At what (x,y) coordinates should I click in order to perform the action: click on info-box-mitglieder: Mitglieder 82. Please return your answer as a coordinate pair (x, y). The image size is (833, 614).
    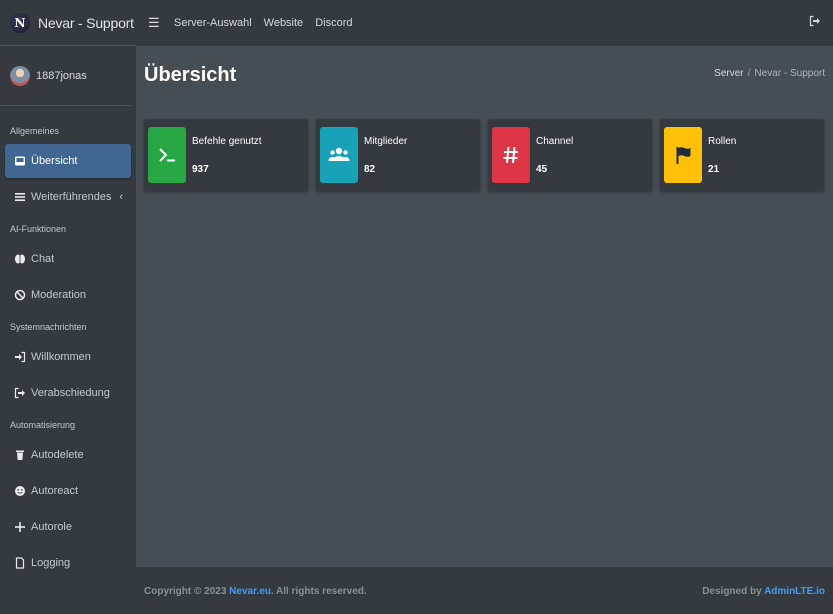
    Looking at the image, I should click on (398, 155).